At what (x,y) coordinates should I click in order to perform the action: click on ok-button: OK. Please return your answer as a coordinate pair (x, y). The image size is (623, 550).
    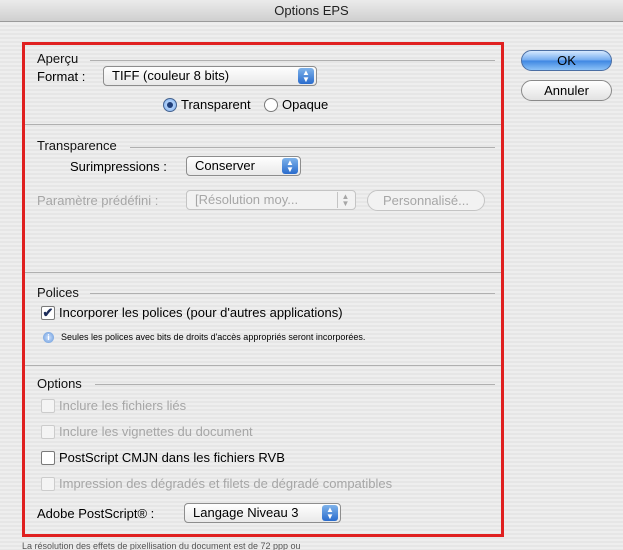
    Looking at the image, I should click on (566, 60).